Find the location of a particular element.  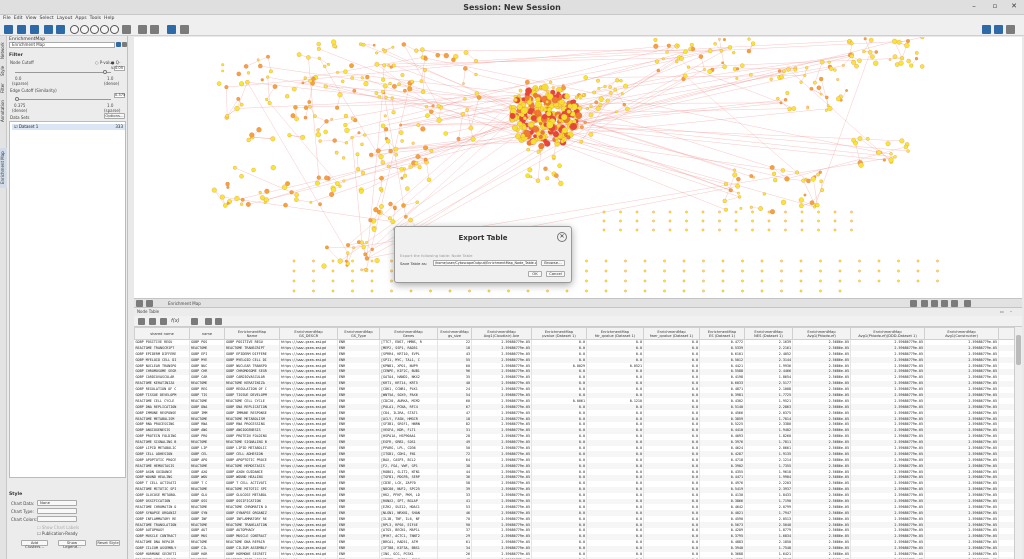

column-header: EnrichmentMap GS_DESCR is located at coordinates (308, 333).